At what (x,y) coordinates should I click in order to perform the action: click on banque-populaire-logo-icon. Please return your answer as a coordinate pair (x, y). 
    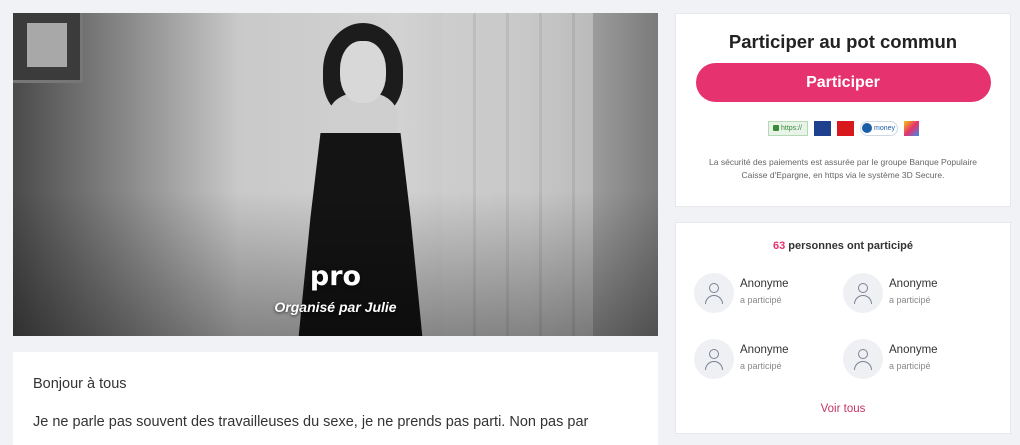
    Looking at the image, I should click on (822, 128).